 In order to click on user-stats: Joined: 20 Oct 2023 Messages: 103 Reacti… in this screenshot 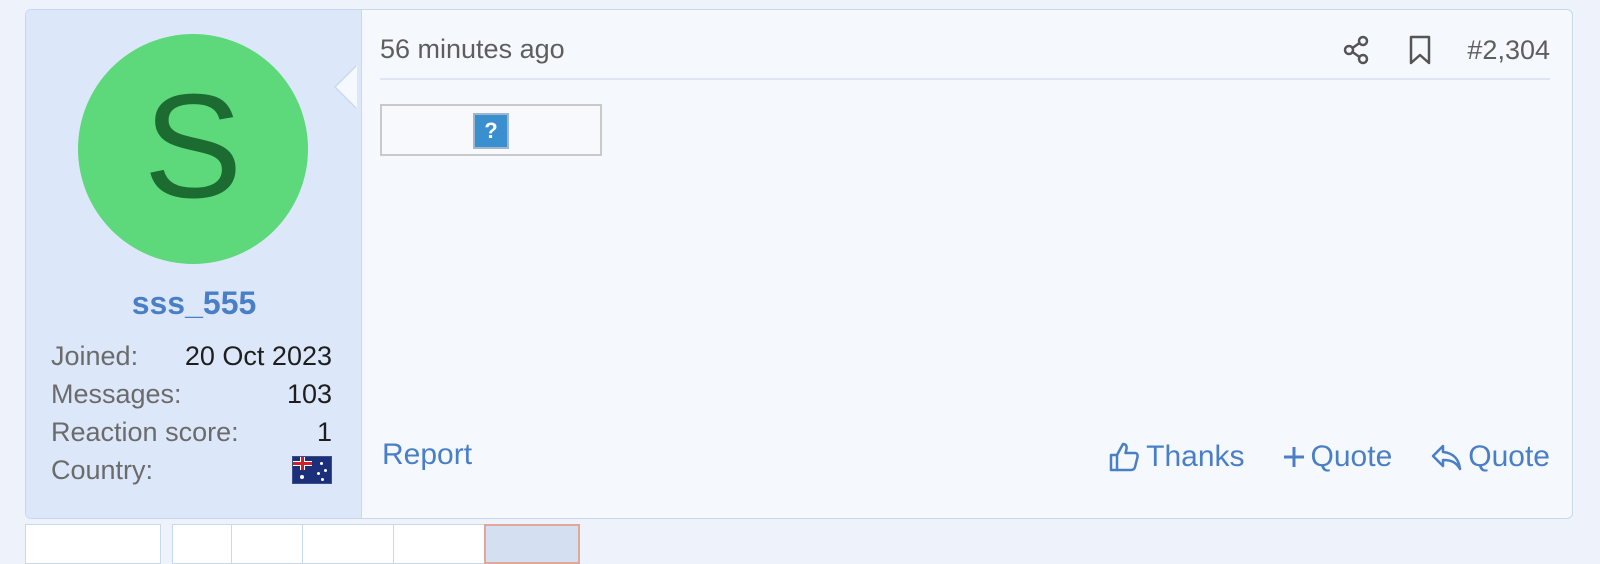, I will do `click(191, 413)`.